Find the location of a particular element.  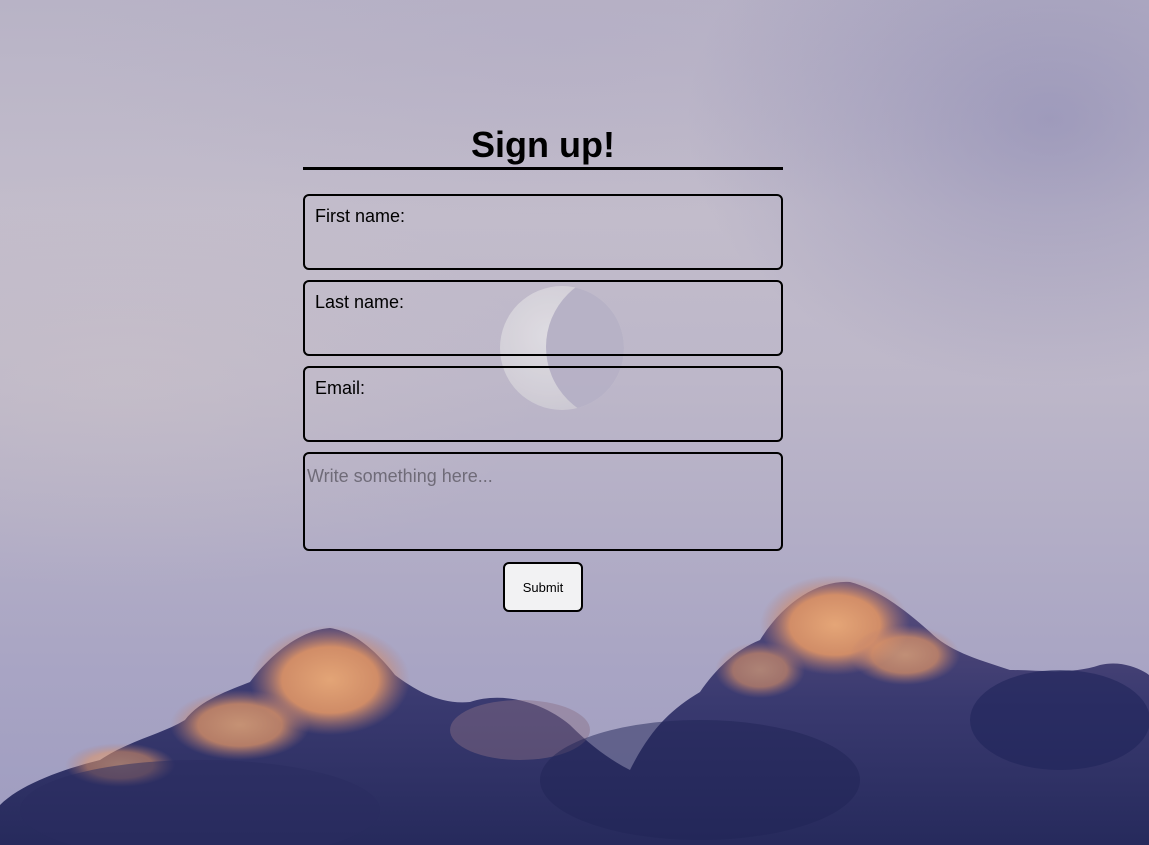

page-title: Sign up! is located at coordinates (543, 145).